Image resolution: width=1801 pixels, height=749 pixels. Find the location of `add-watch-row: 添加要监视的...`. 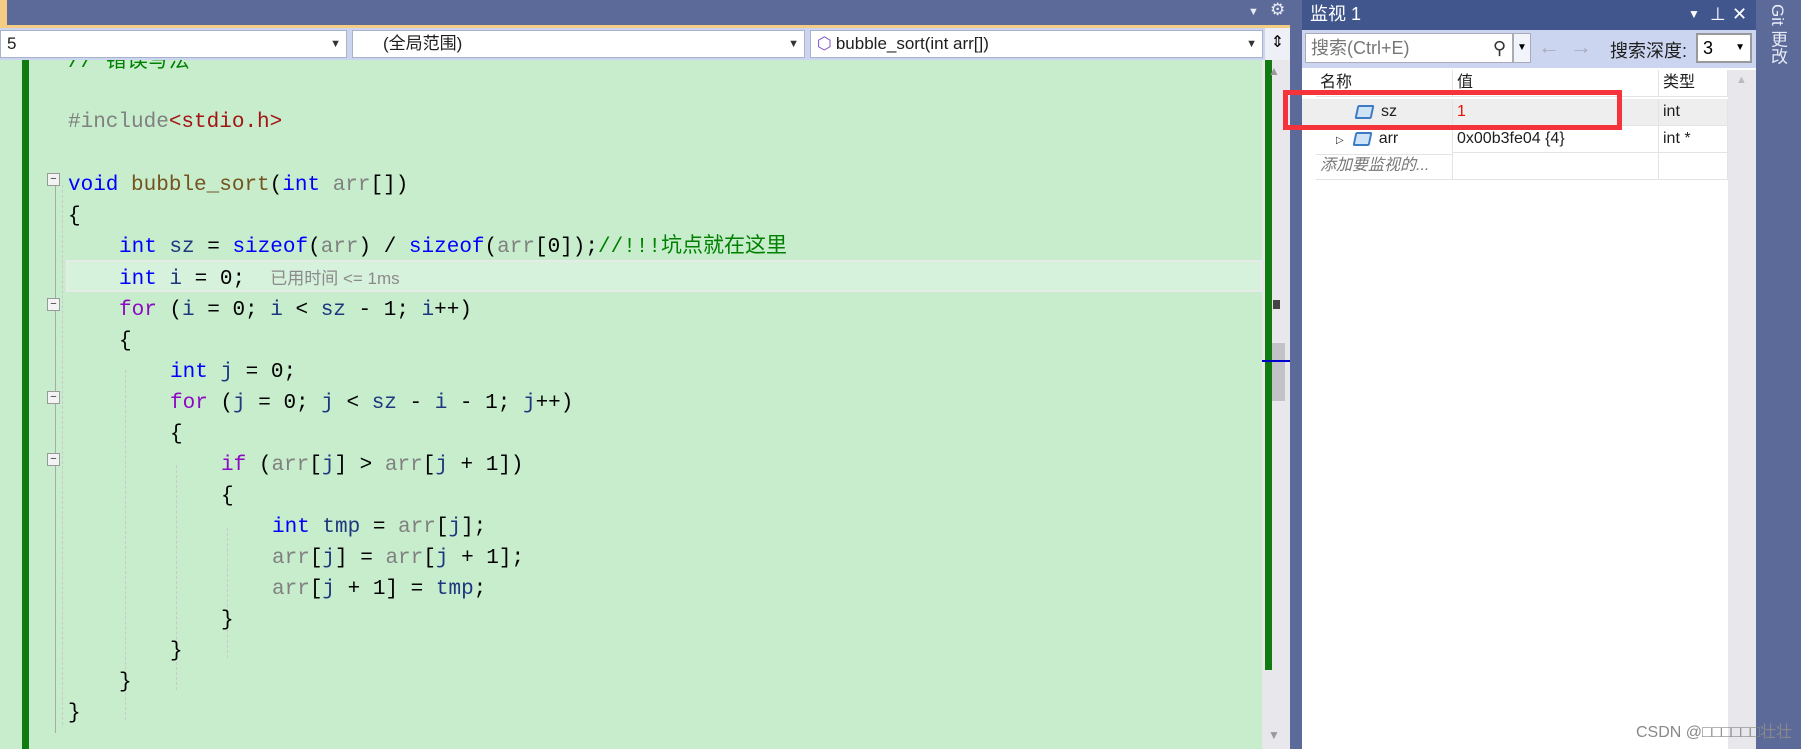

add-watch-row: 添加要监视的... is located at coordinates (1515, 166).